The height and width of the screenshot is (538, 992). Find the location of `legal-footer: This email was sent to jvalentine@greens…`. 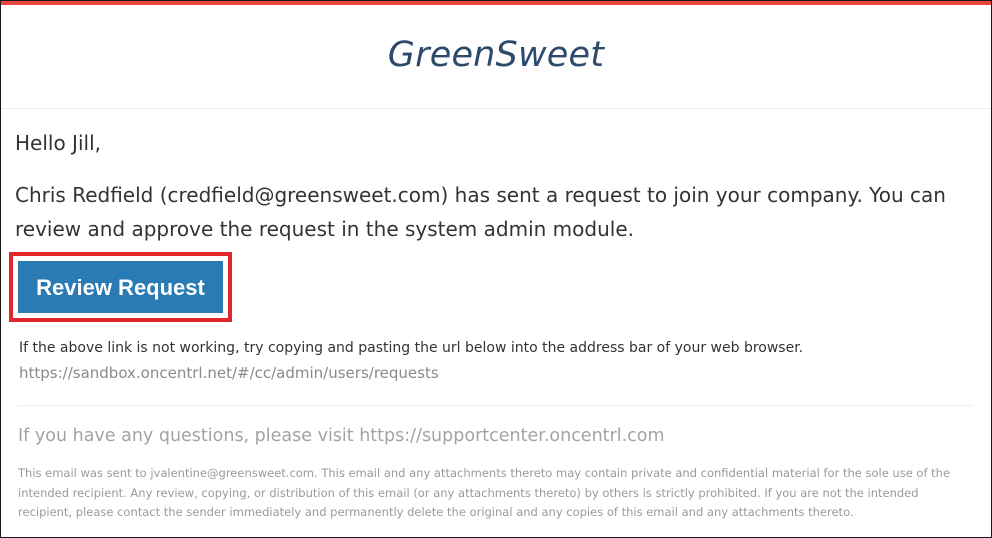

legal-footer: This email was sent to jvalentine@greens… is located at coordinates (484, 492).